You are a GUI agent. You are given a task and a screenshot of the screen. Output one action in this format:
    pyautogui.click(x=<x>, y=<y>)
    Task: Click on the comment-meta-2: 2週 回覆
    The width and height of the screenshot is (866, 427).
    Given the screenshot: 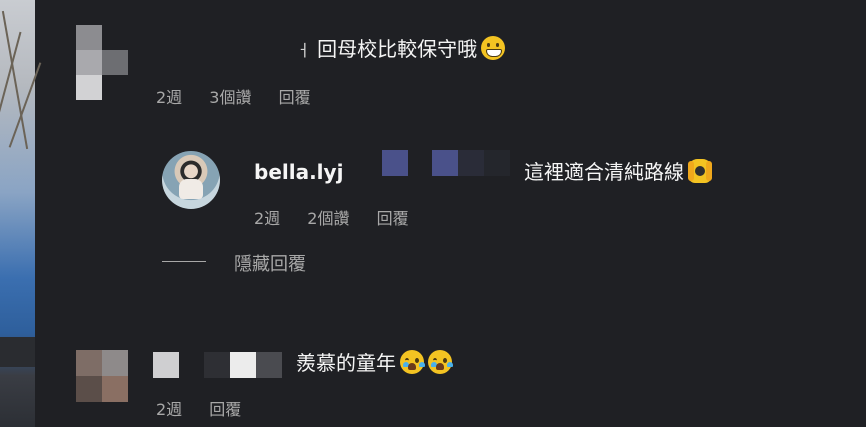 What is the action you would take?
    pyautogui.click(x=209, y=408)
    